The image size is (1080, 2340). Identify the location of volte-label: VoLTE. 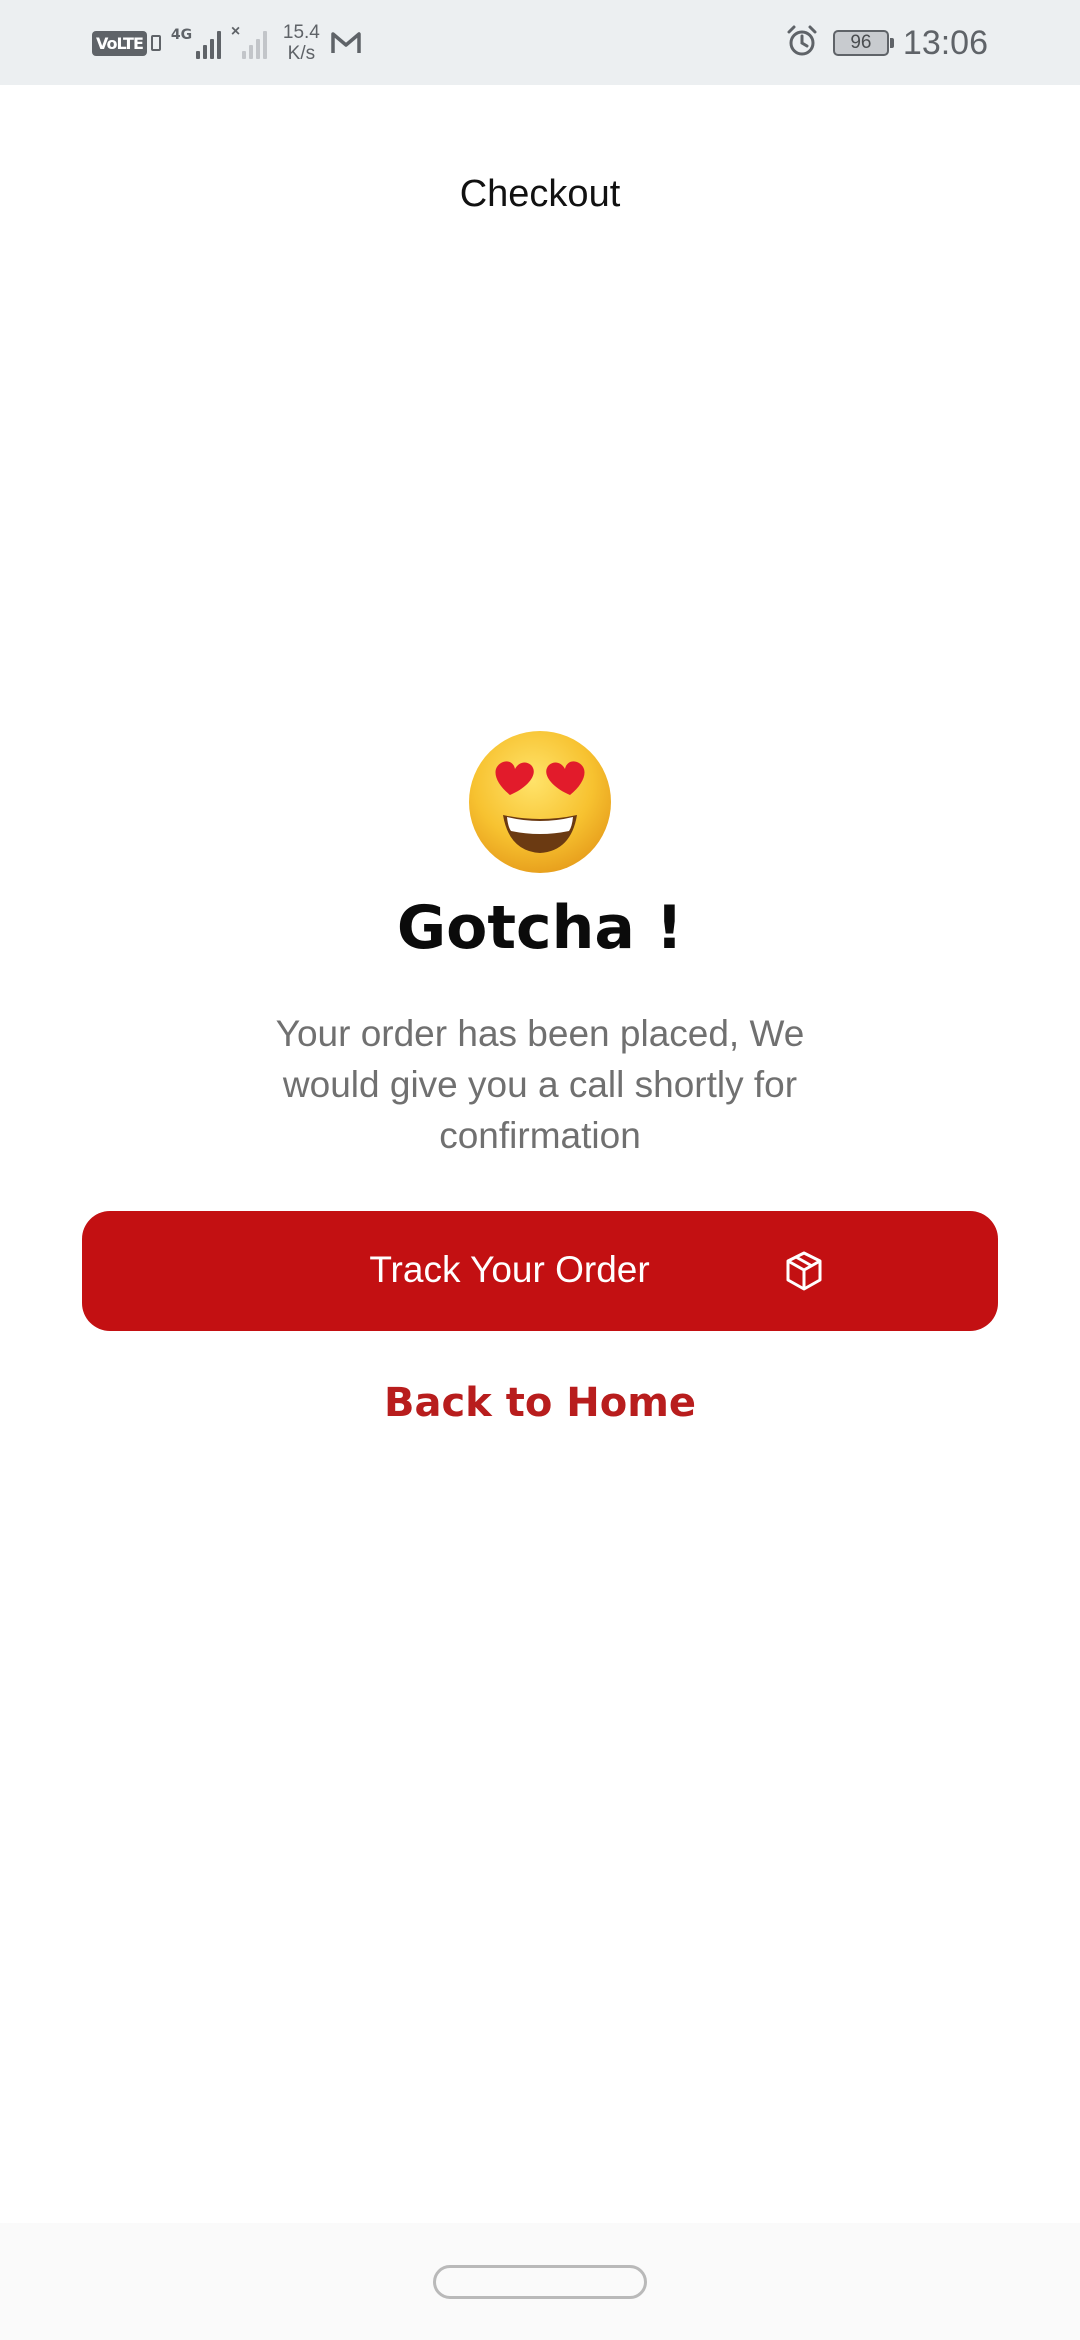
(119, 43).